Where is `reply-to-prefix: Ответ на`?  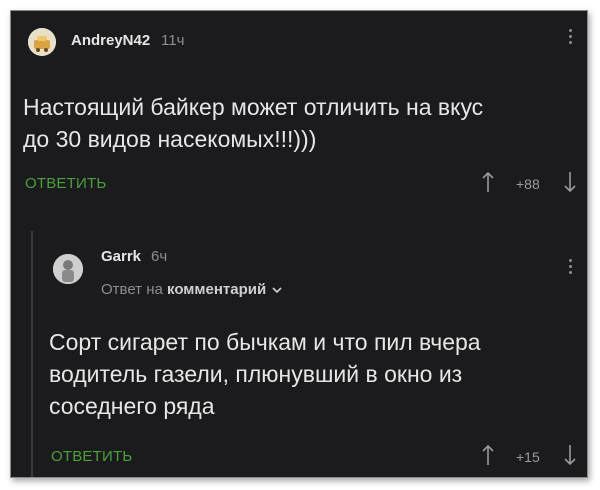
reply-to-prefix: Ответ на is located at coordinates (132, 289).